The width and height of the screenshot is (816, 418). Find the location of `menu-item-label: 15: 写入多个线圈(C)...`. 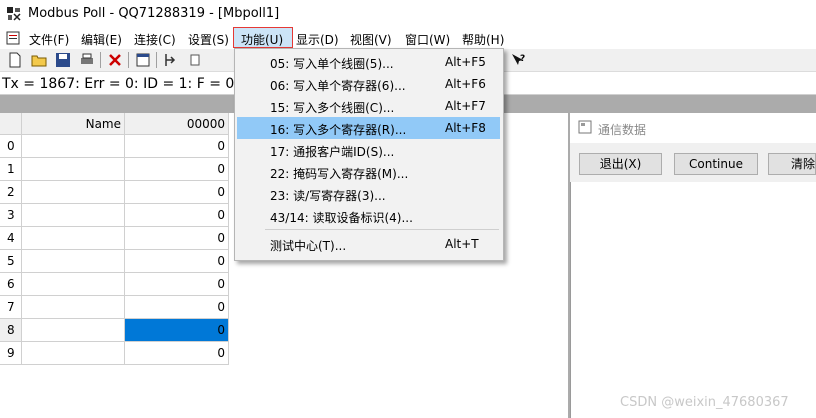

menu-item-label: 15: 写入多个线圈(C)... is located at coordinates (332, 108).